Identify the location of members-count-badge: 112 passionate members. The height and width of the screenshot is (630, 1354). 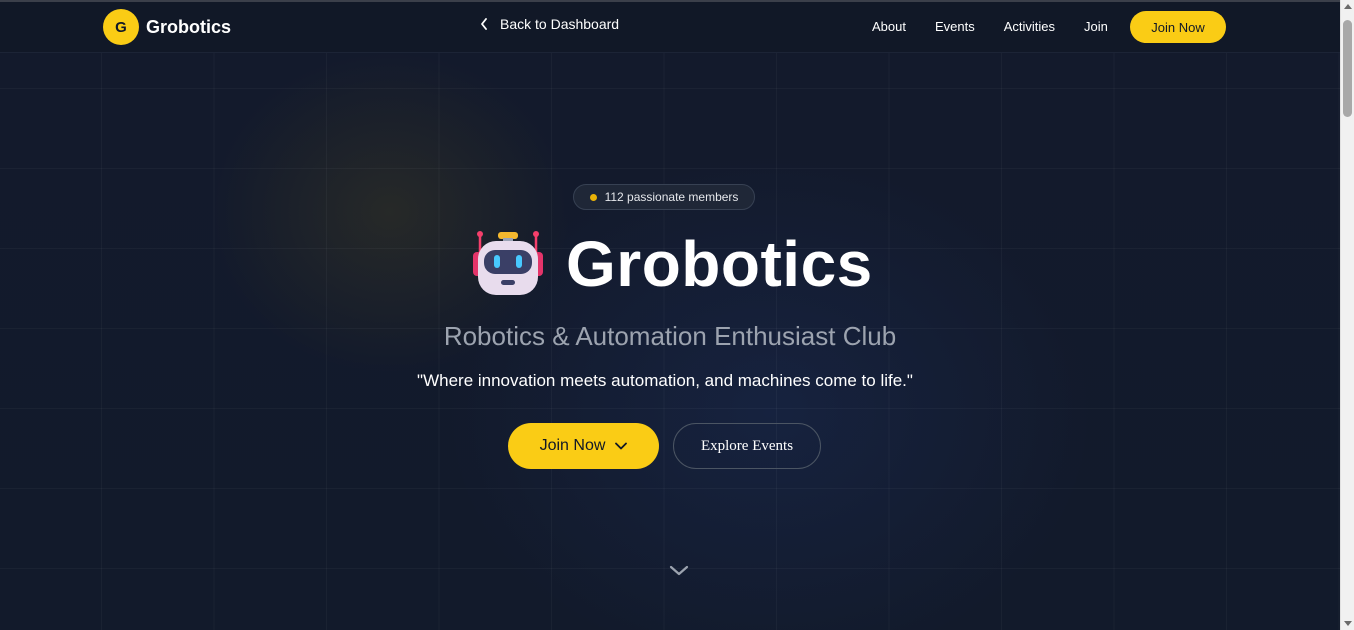
(664, 197).